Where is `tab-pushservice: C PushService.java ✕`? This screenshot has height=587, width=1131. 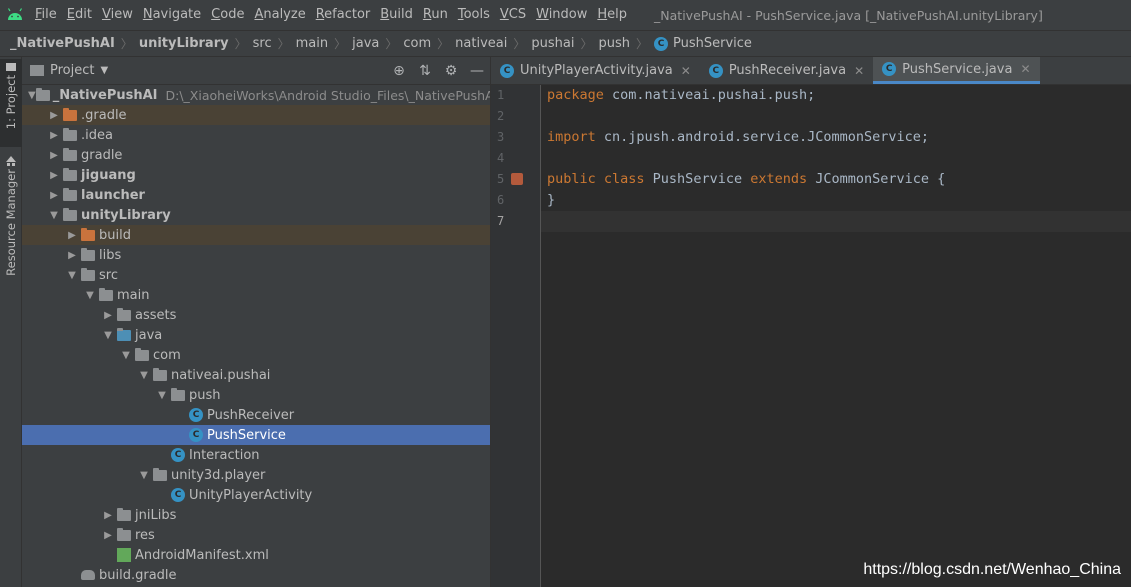
tab-pushservice: C PushService.java ✕ is located at coordinates (956, 70).